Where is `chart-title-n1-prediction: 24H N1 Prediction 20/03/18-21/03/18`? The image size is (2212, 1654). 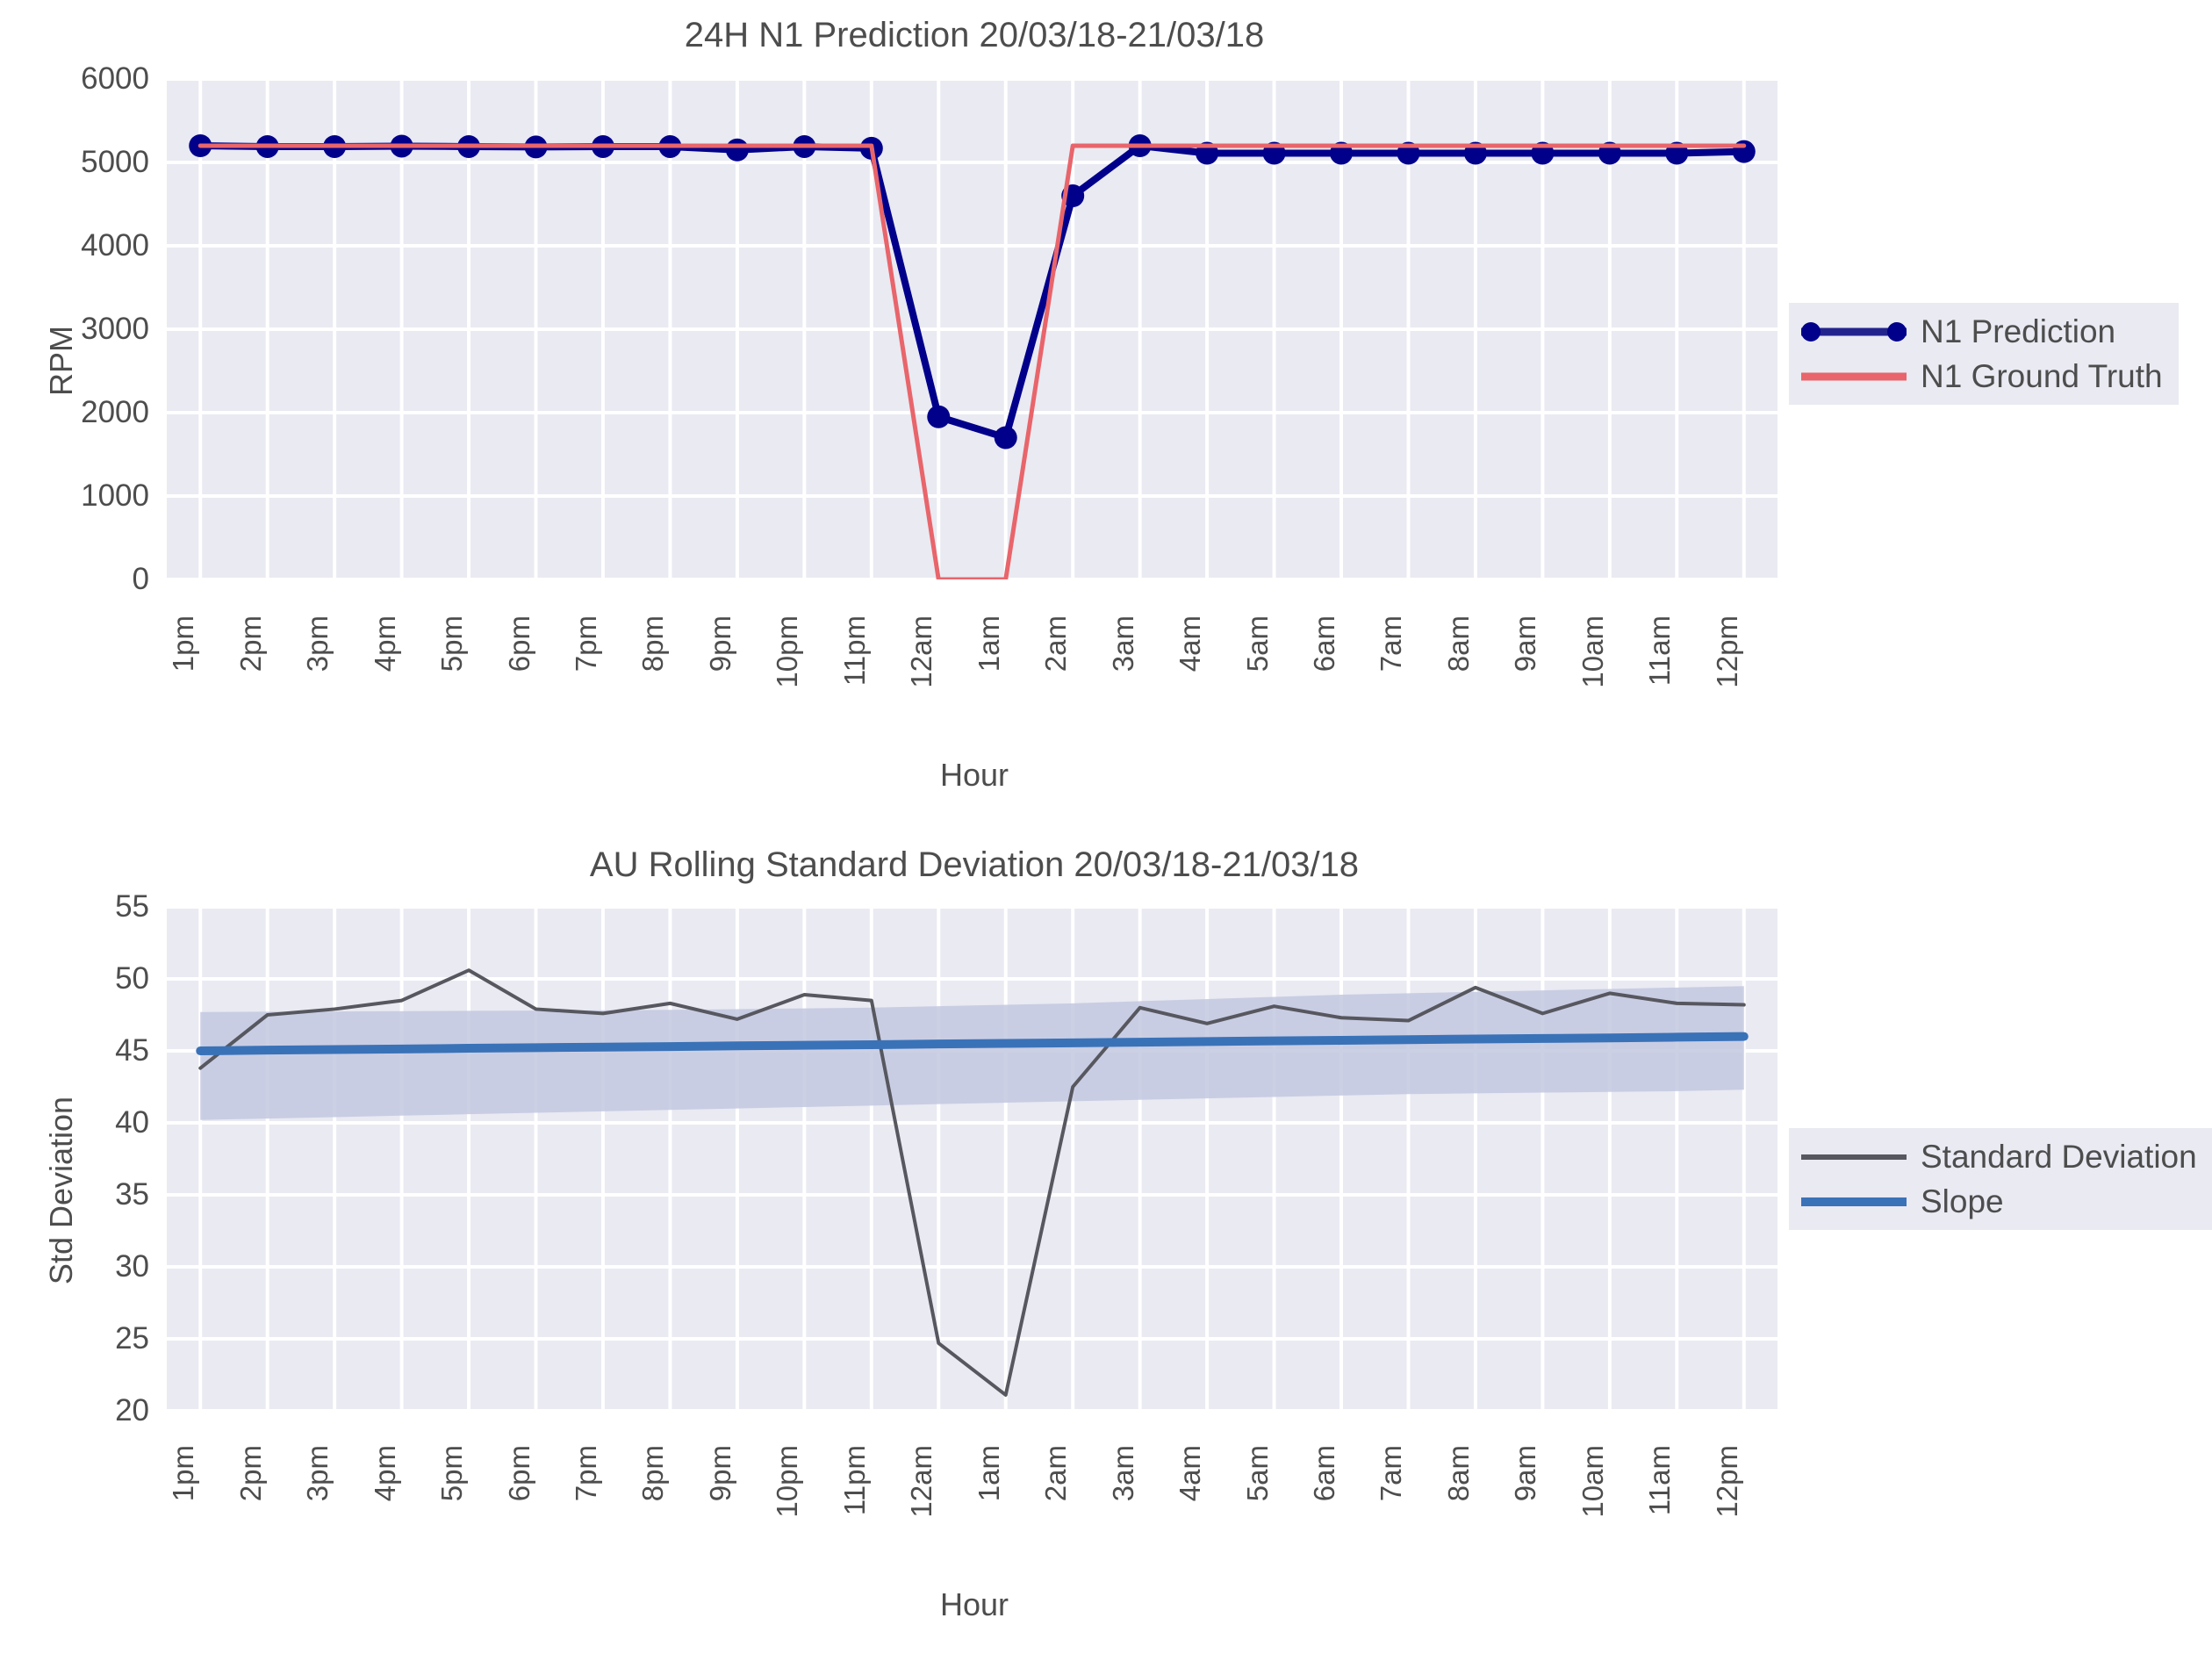
chart-title-n1-prediction: 24H N1 Prediction 20/03/18-21/03/18 is located at coordinates (975, 35).